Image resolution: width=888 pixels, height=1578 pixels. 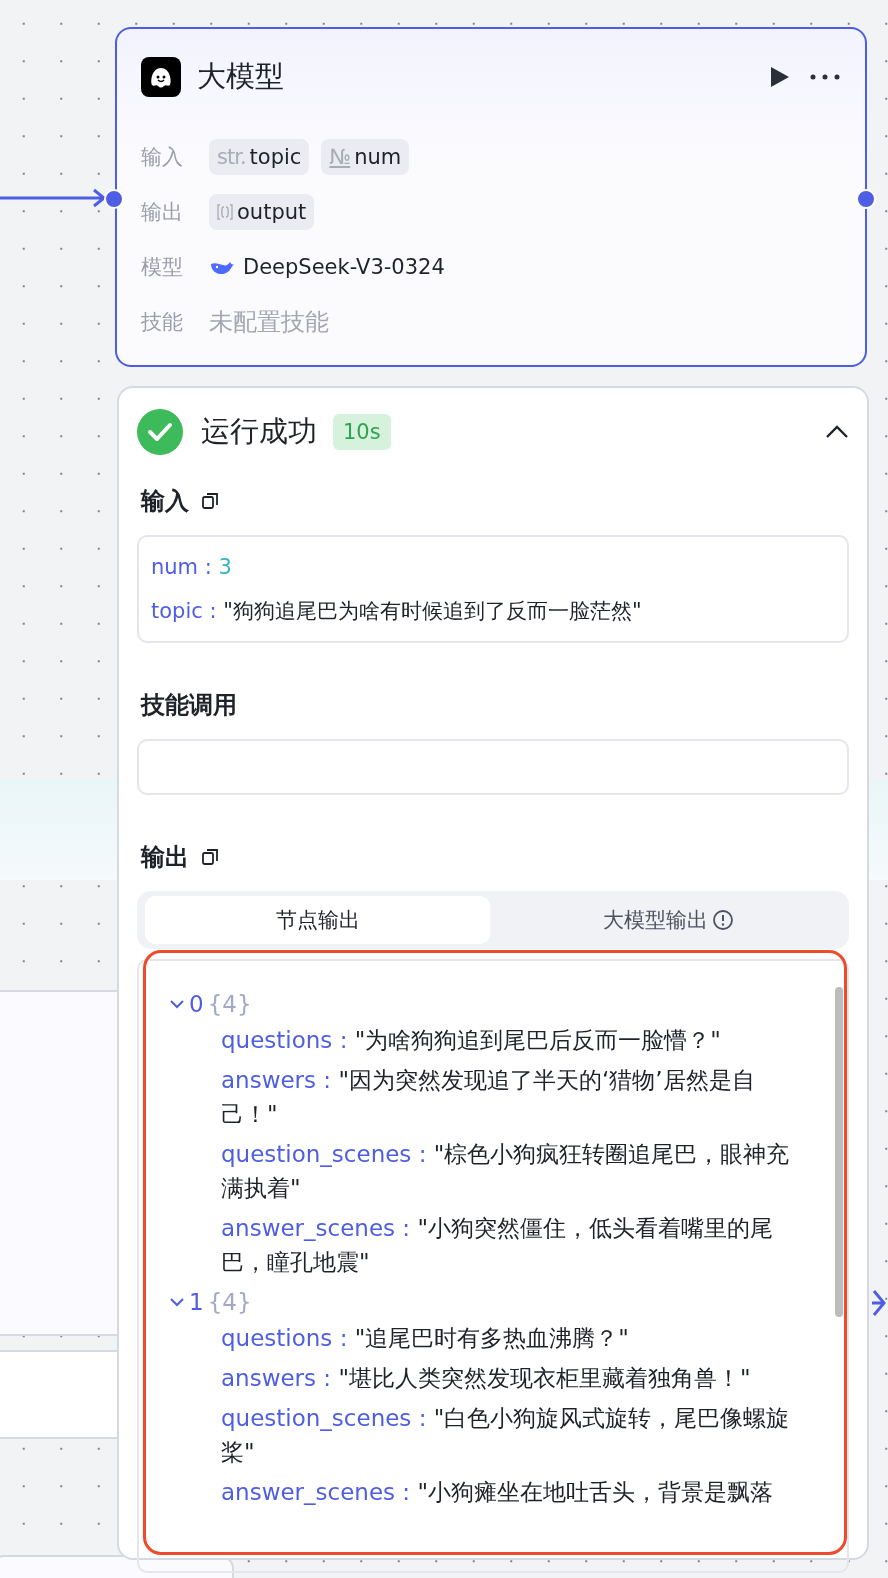 What do you see at coordinates (425, 1338) in the screenshot?
I see `output-entry: questions : "追尾巴时有多热血沸腾？"` at bounding box center [425, 1338].